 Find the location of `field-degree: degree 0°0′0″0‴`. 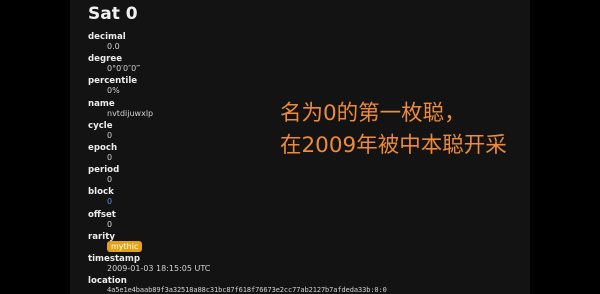

field-degree: degree 0°0′0″0‴ is located at coordinates (308, 65).